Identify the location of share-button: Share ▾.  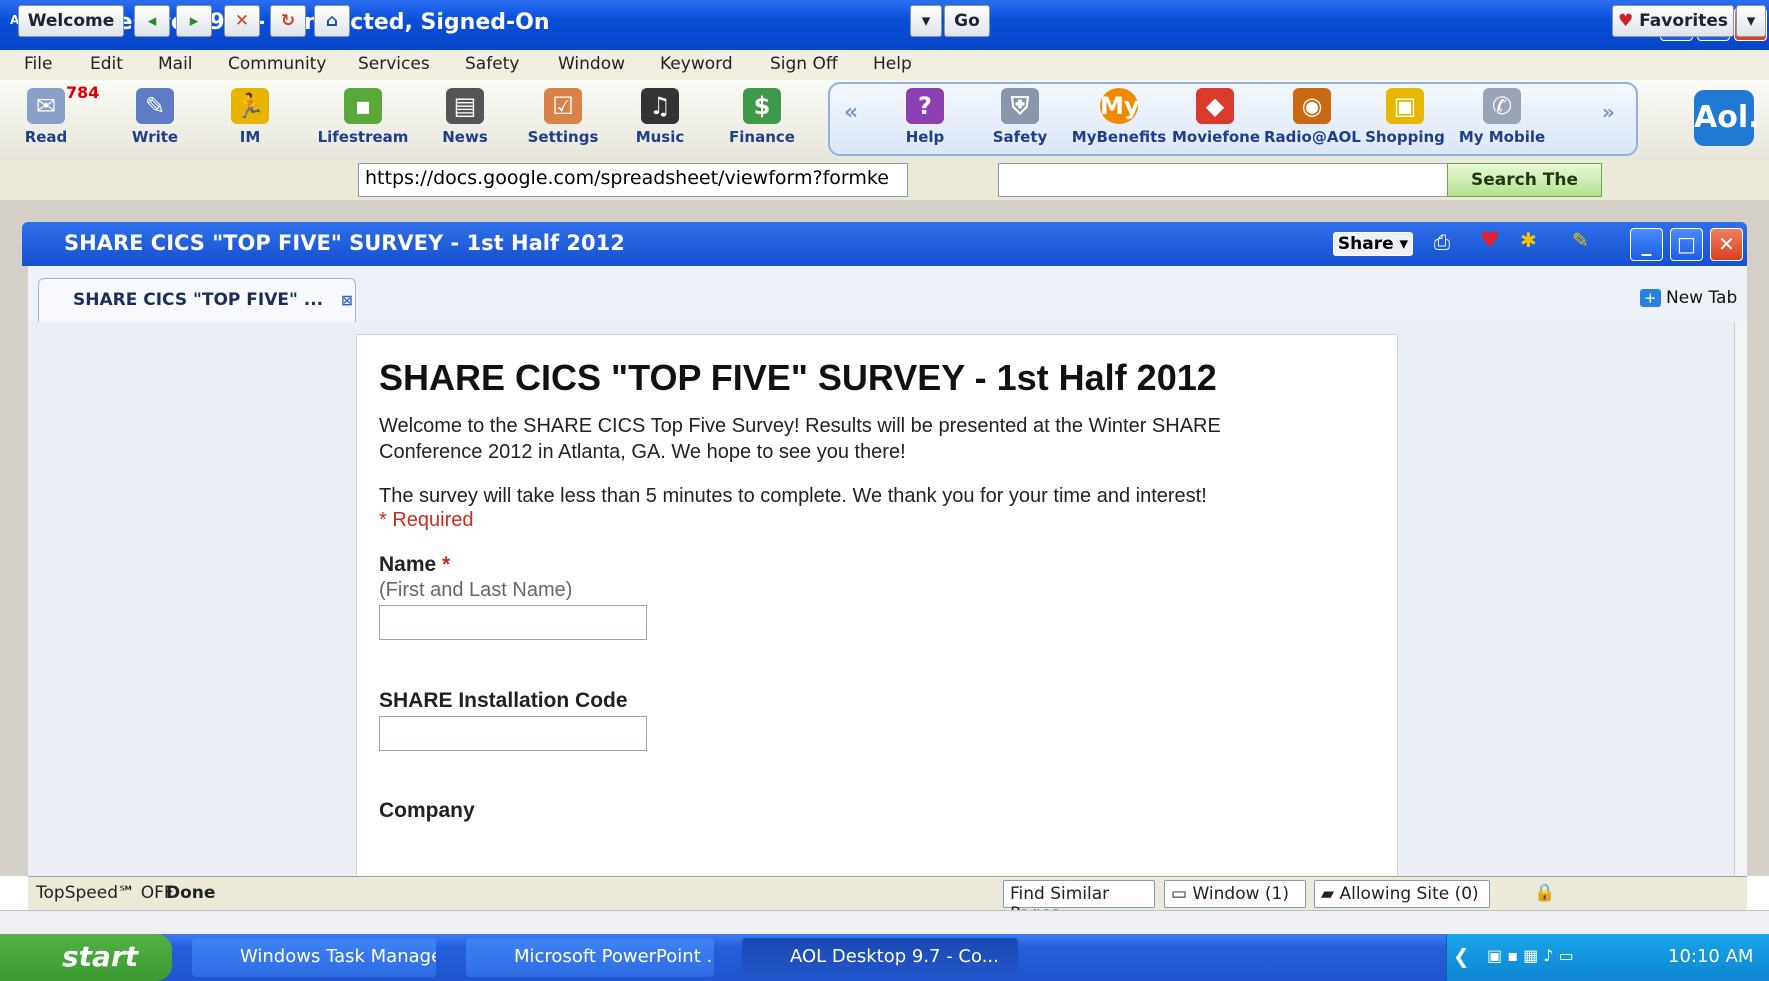
(1373, 244).